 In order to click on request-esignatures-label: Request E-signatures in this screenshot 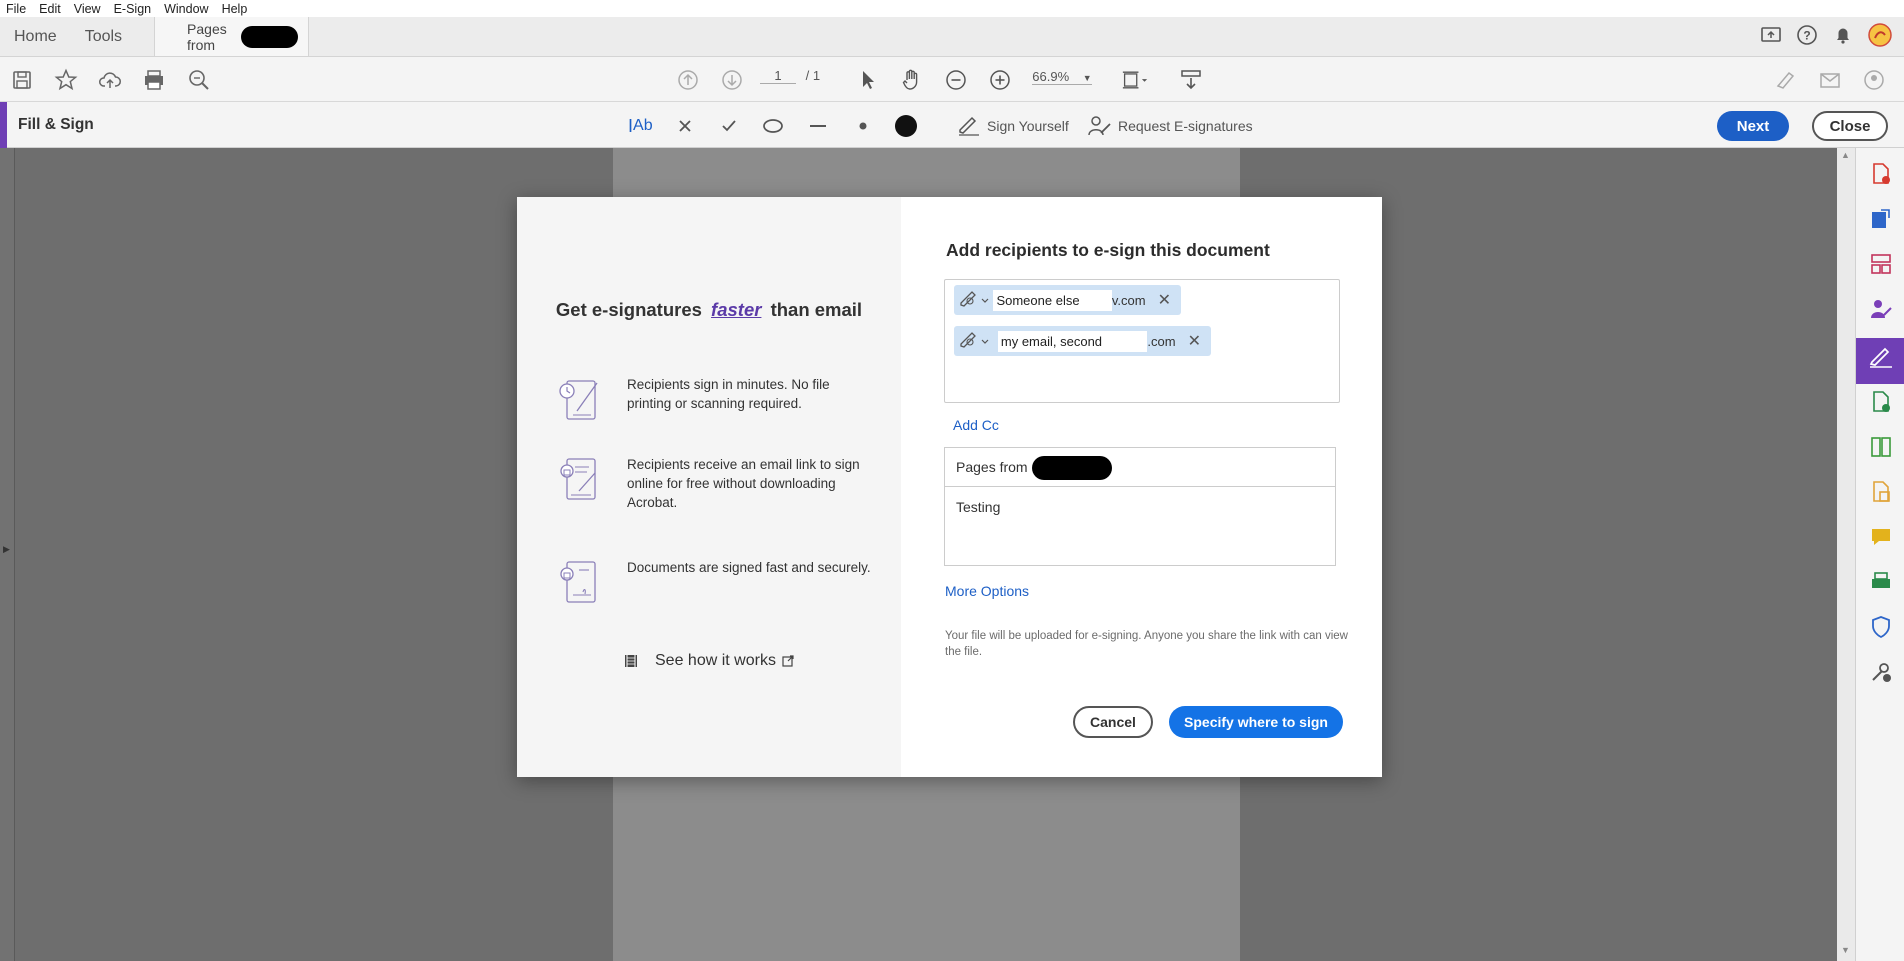, I will do `click(1185, 126)`.